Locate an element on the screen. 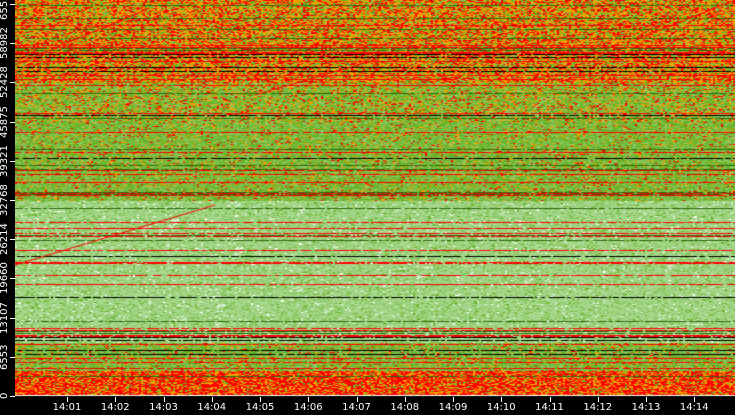  x-tick-label: 14:01 is located at coordinates (67, 407).